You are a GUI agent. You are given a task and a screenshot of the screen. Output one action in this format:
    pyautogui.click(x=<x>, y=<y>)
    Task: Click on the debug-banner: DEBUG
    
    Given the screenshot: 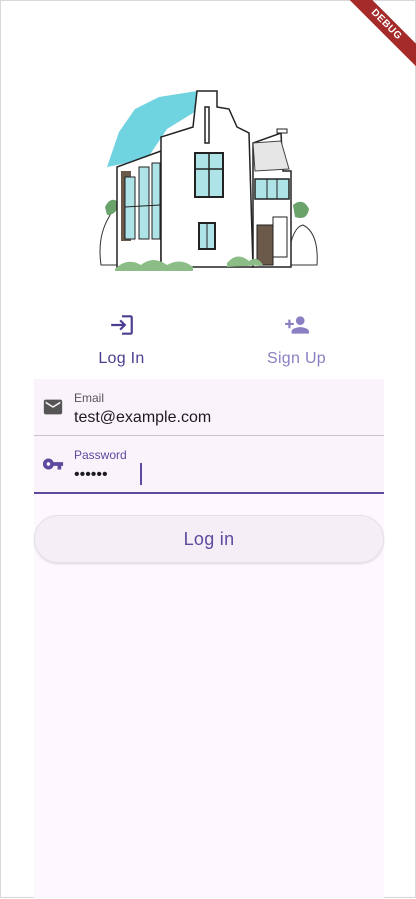 What is the action you would take?
    pyautogui.click(x=378, y=35)
    